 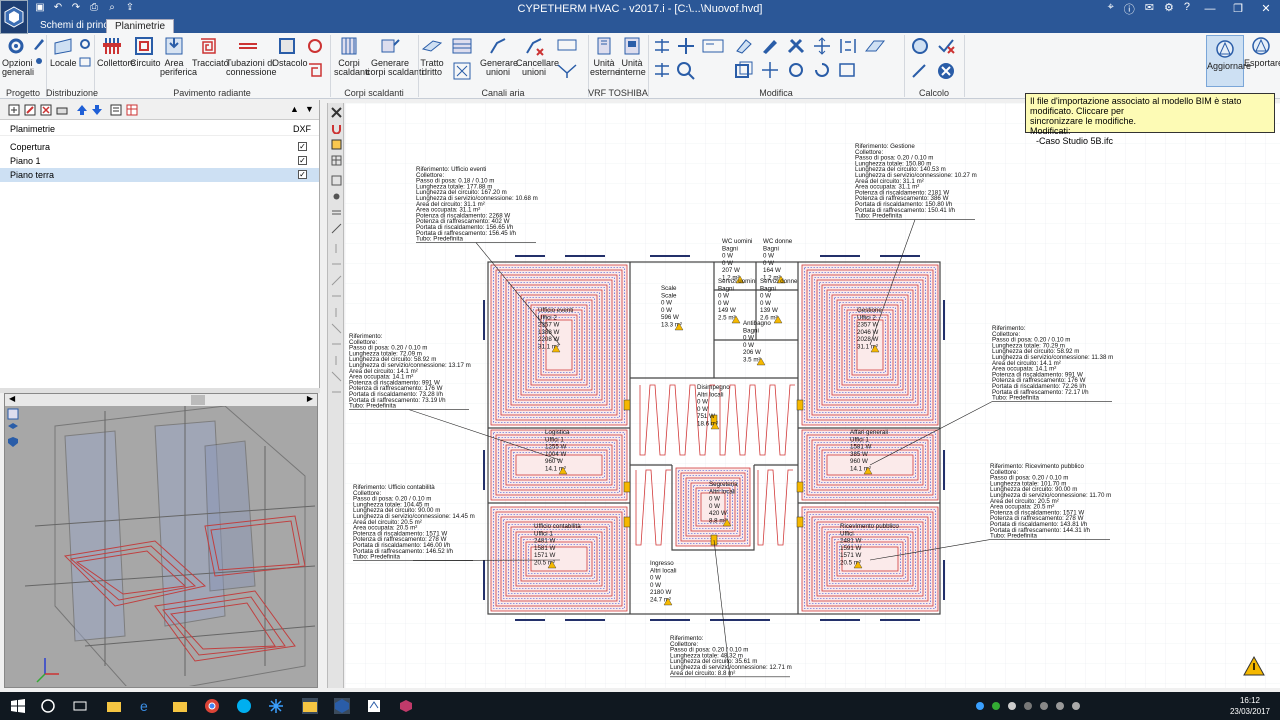 I want to click on settings-icon: ⚙, so click(x=1169, y=9).